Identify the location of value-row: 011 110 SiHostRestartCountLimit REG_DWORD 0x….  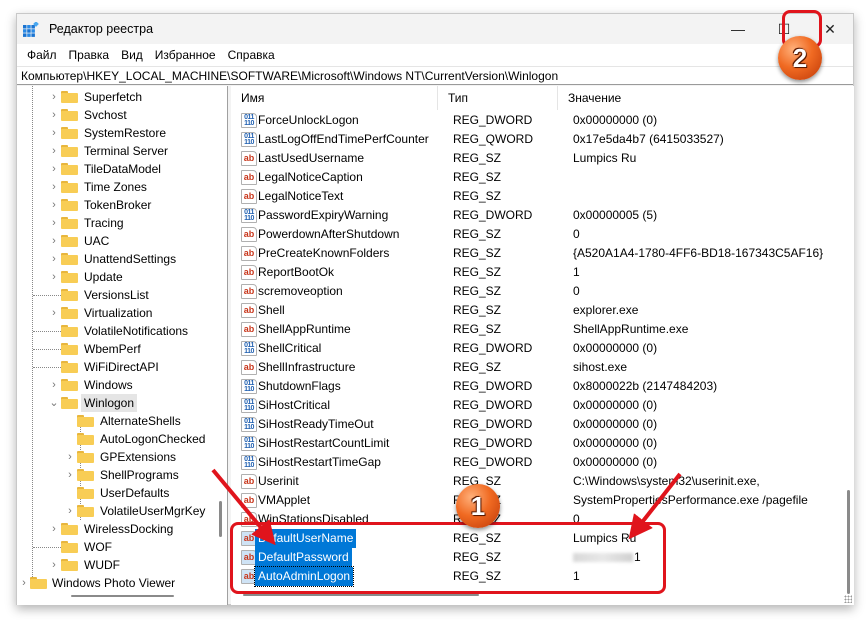
(542, 443).